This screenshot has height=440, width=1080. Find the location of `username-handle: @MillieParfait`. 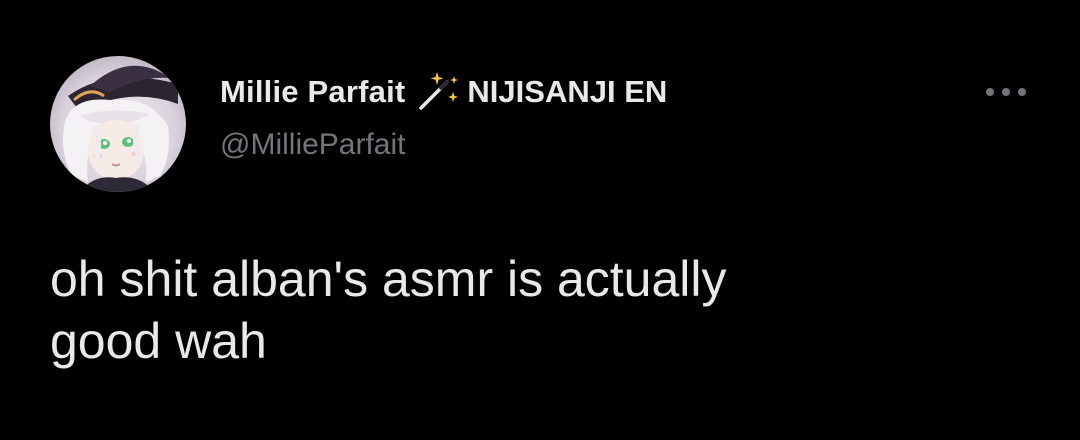

username-handle: @MillieParfait is located at coordinates (313, 145).